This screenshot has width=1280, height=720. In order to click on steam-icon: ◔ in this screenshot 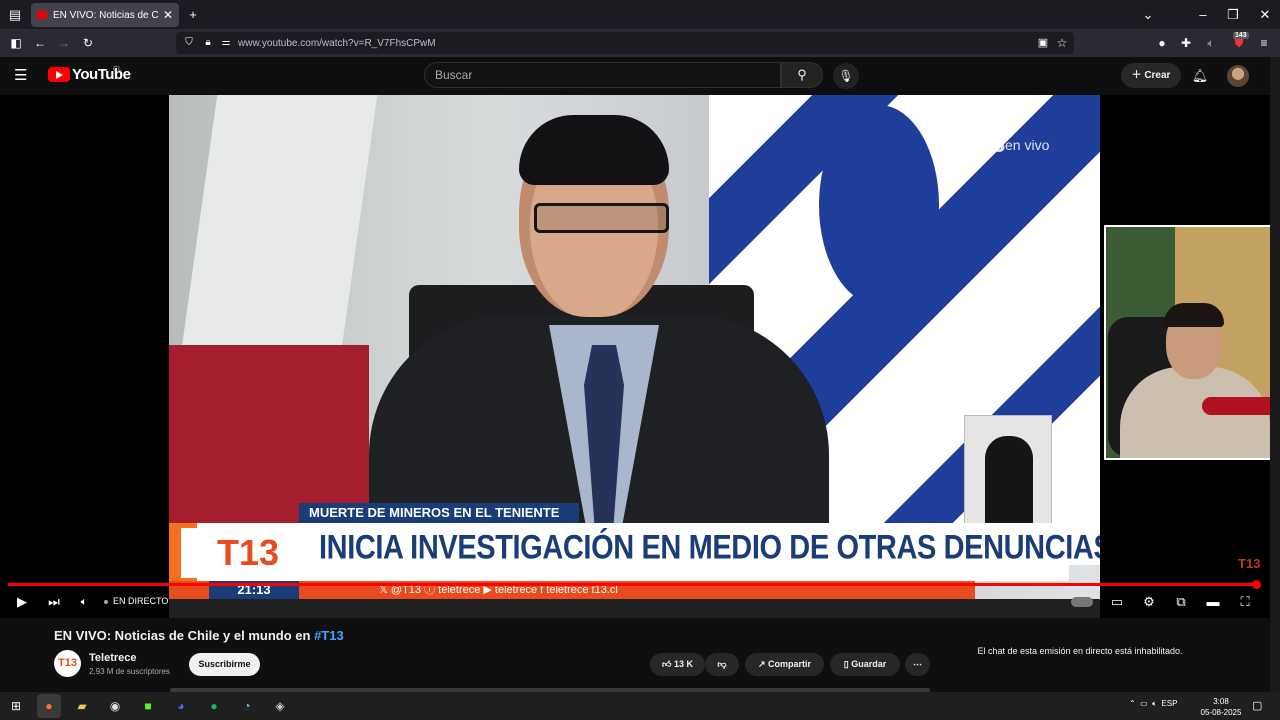, I will do `click(247, 706)`.